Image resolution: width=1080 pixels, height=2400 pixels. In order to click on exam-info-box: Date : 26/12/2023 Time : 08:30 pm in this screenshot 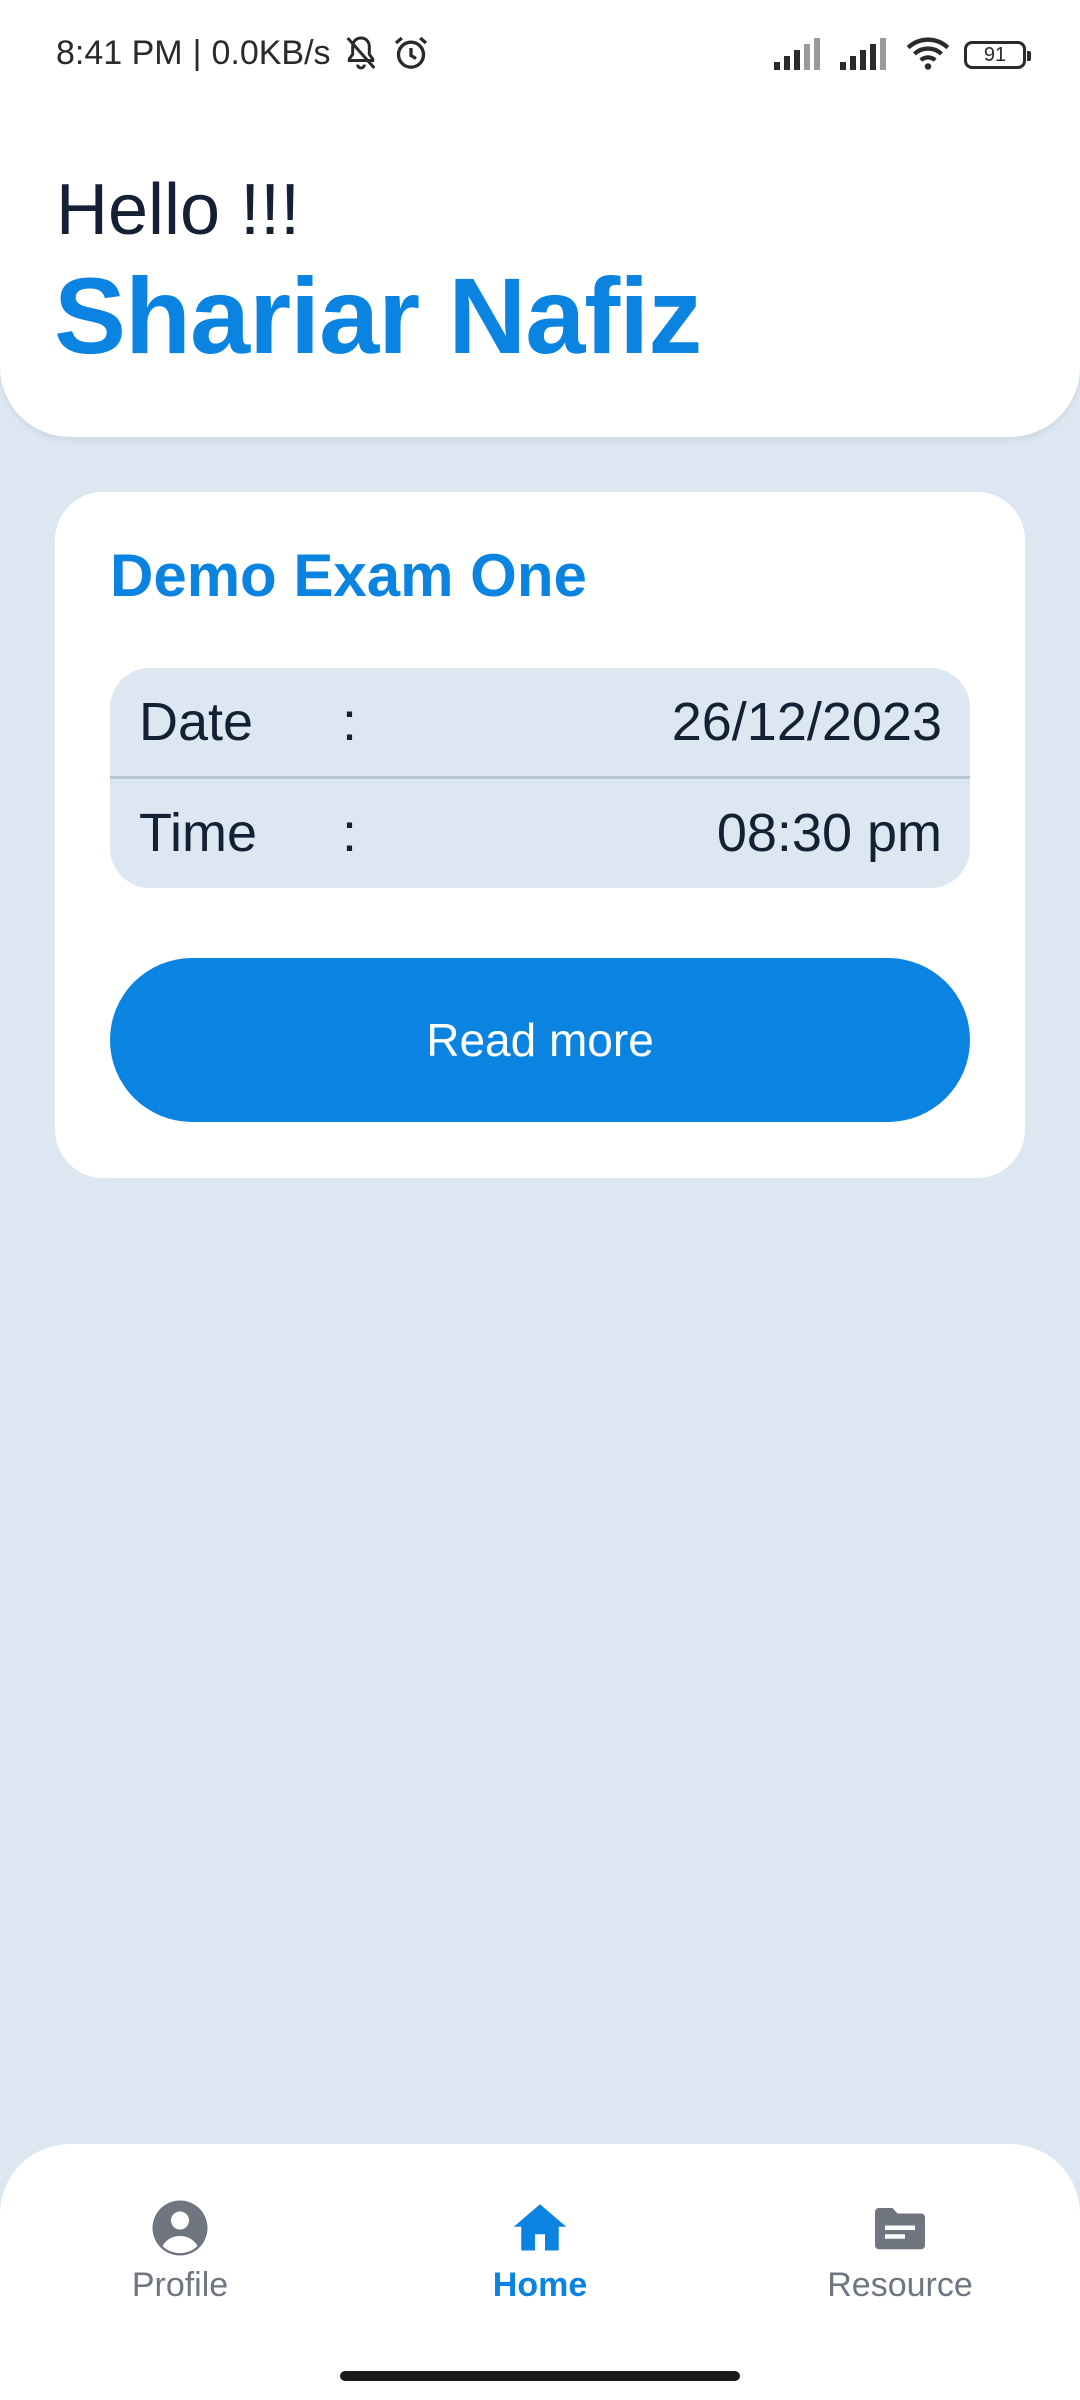, I will do `click(540, 778)`.